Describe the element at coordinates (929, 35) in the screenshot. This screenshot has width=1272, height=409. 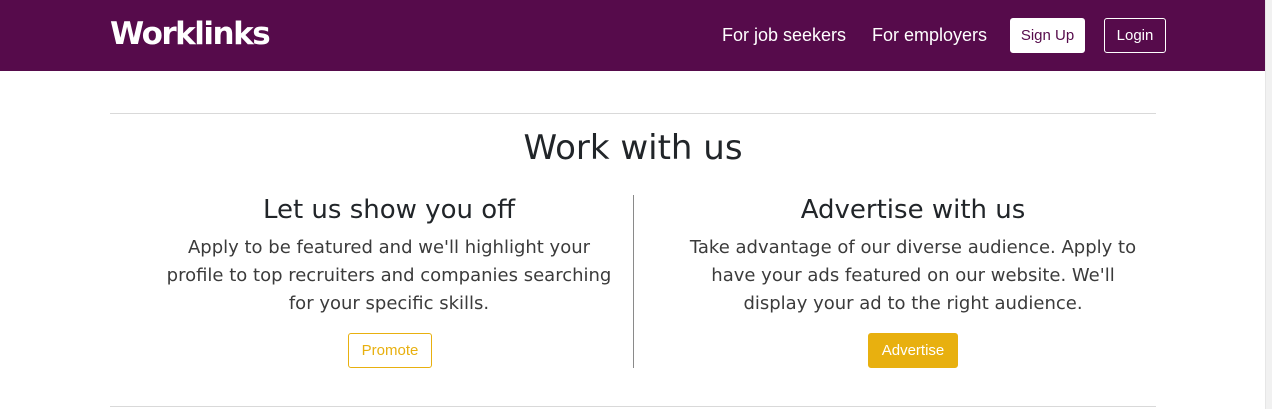
I see `nav-link-employers: For employers` at that location.